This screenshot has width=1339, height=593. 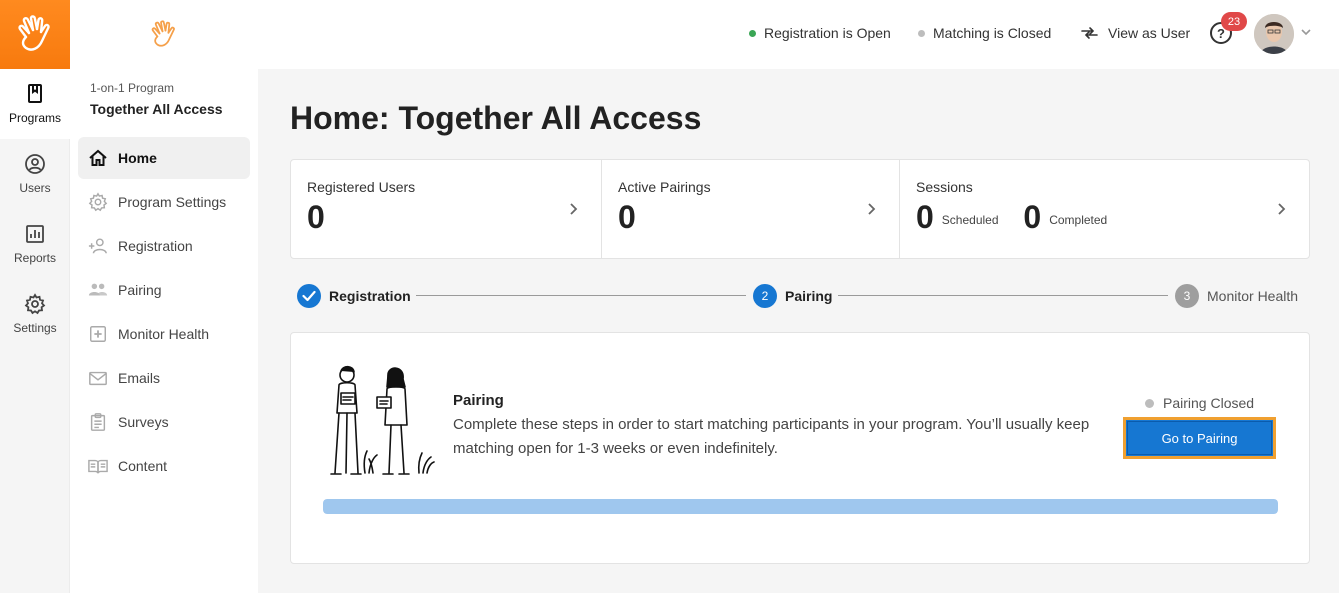 I want to click on stat-label: Active Pairings, so click(x=664, y=187).